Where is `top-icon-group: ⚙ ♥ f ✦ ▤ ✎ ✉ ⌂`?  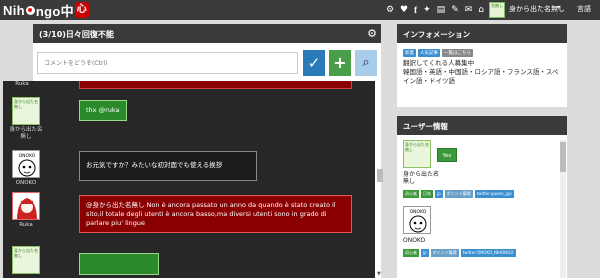
top-icon-group: ⚙ ♥ f ✦ ▤ ✎ ✉ ⌂ is located at coordinates (435, 10).